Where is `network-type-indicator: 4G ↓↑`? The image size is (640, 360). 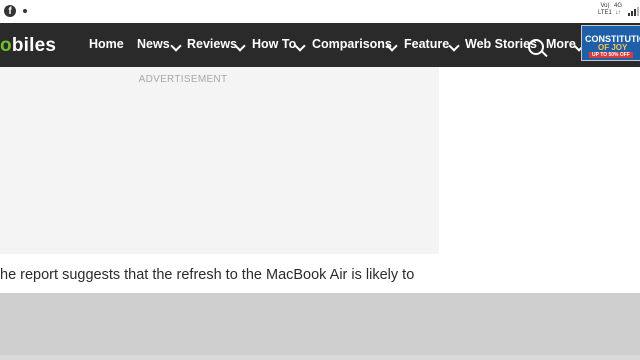
network-type-indicator: 4G ↓↑ is located at coordinates (618, 10).